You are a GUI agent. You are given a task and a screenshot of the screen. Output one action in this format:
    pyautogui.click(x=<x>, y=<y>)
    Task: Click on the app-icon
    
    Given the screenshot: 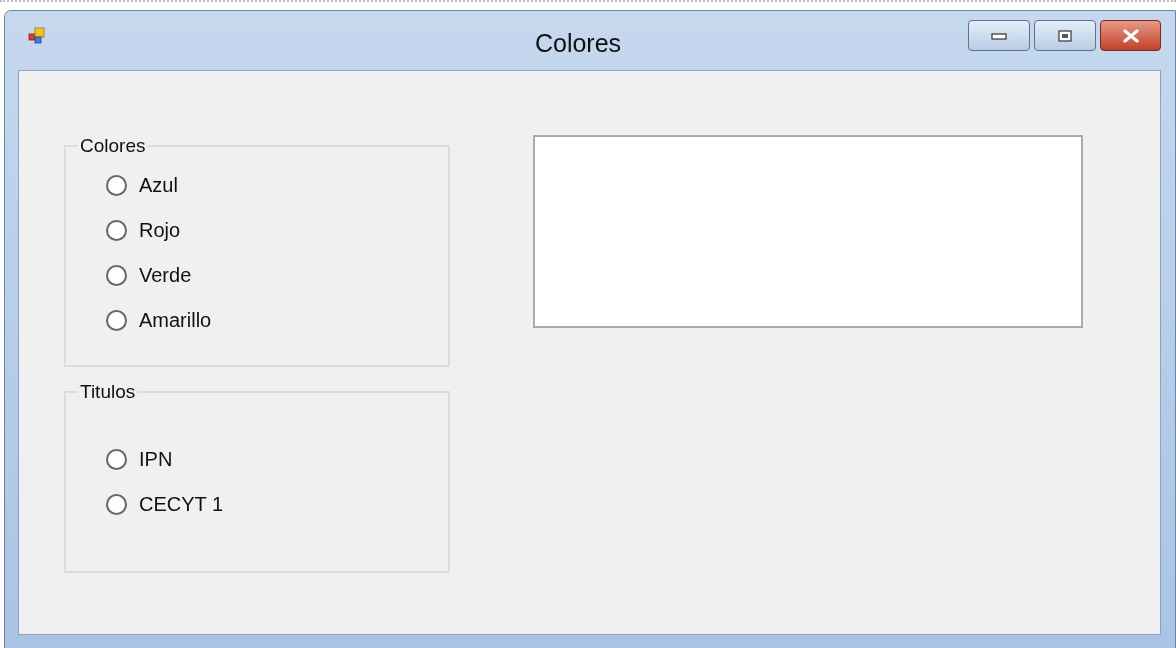 What is the action you would take?
    pyautogui.click(x=37, y=35)
    